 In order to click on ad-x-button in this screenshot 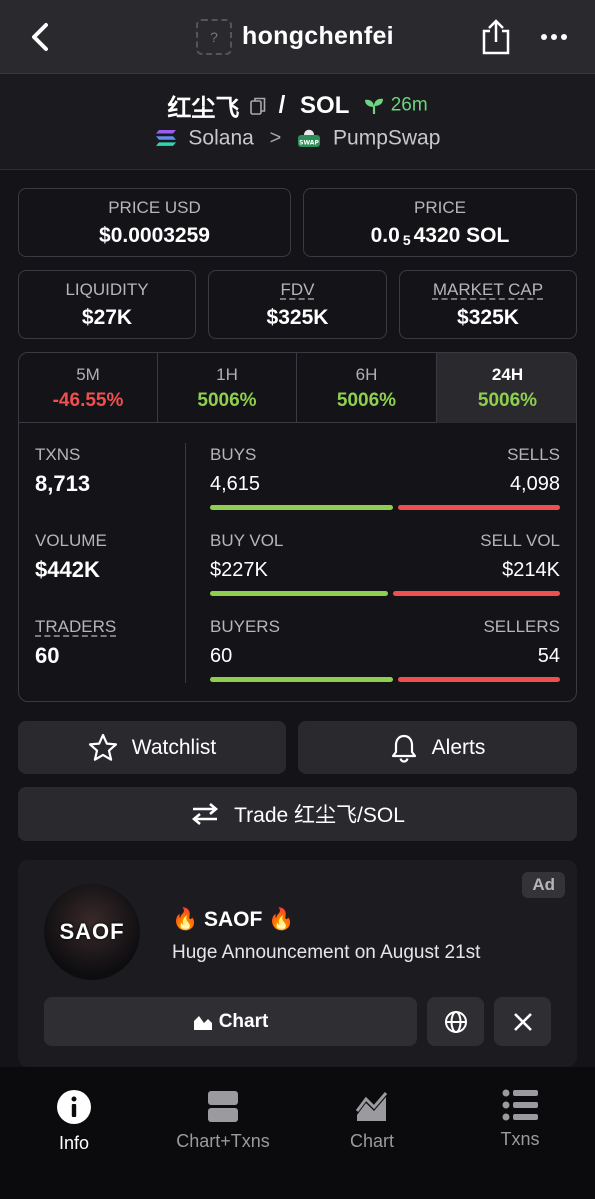, I will do `click(522, 1021)`.